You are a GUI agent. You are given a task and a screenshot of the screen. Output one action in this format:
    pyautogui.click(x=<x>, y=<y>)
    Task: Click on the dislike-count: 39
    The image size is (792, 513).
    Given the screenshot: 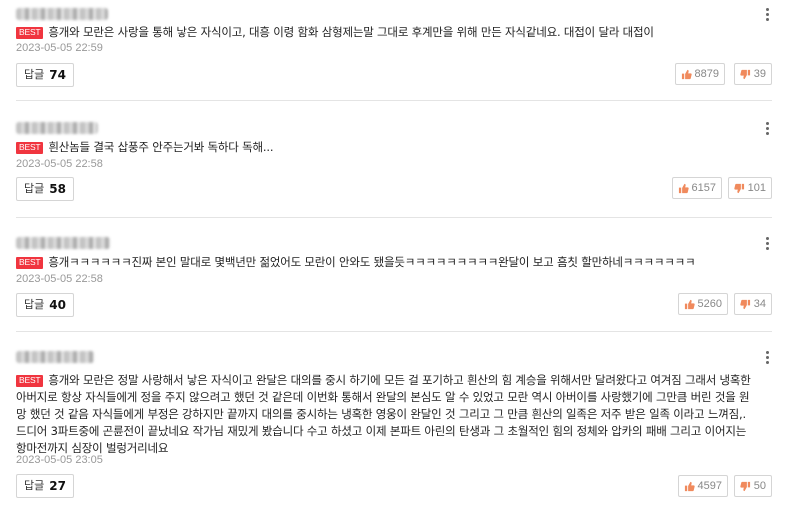 What is the action you would take?
    pyautogui.click(x=759, y=74)
    